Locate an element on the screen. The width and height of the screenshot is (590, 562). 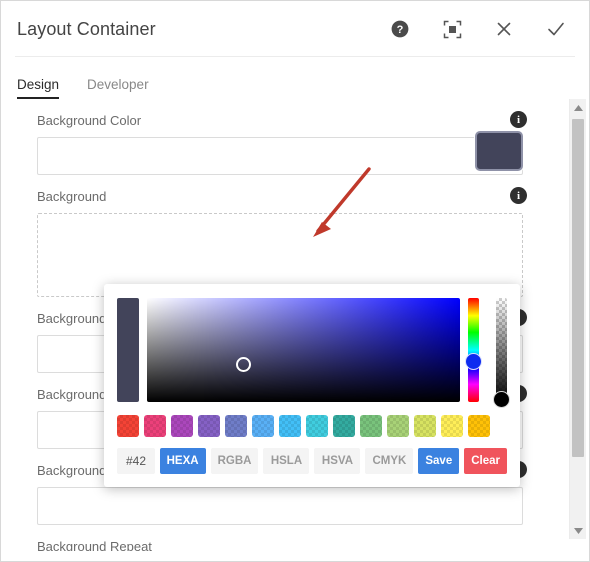
fullscreen-icon is located at coordinates (452, 29).